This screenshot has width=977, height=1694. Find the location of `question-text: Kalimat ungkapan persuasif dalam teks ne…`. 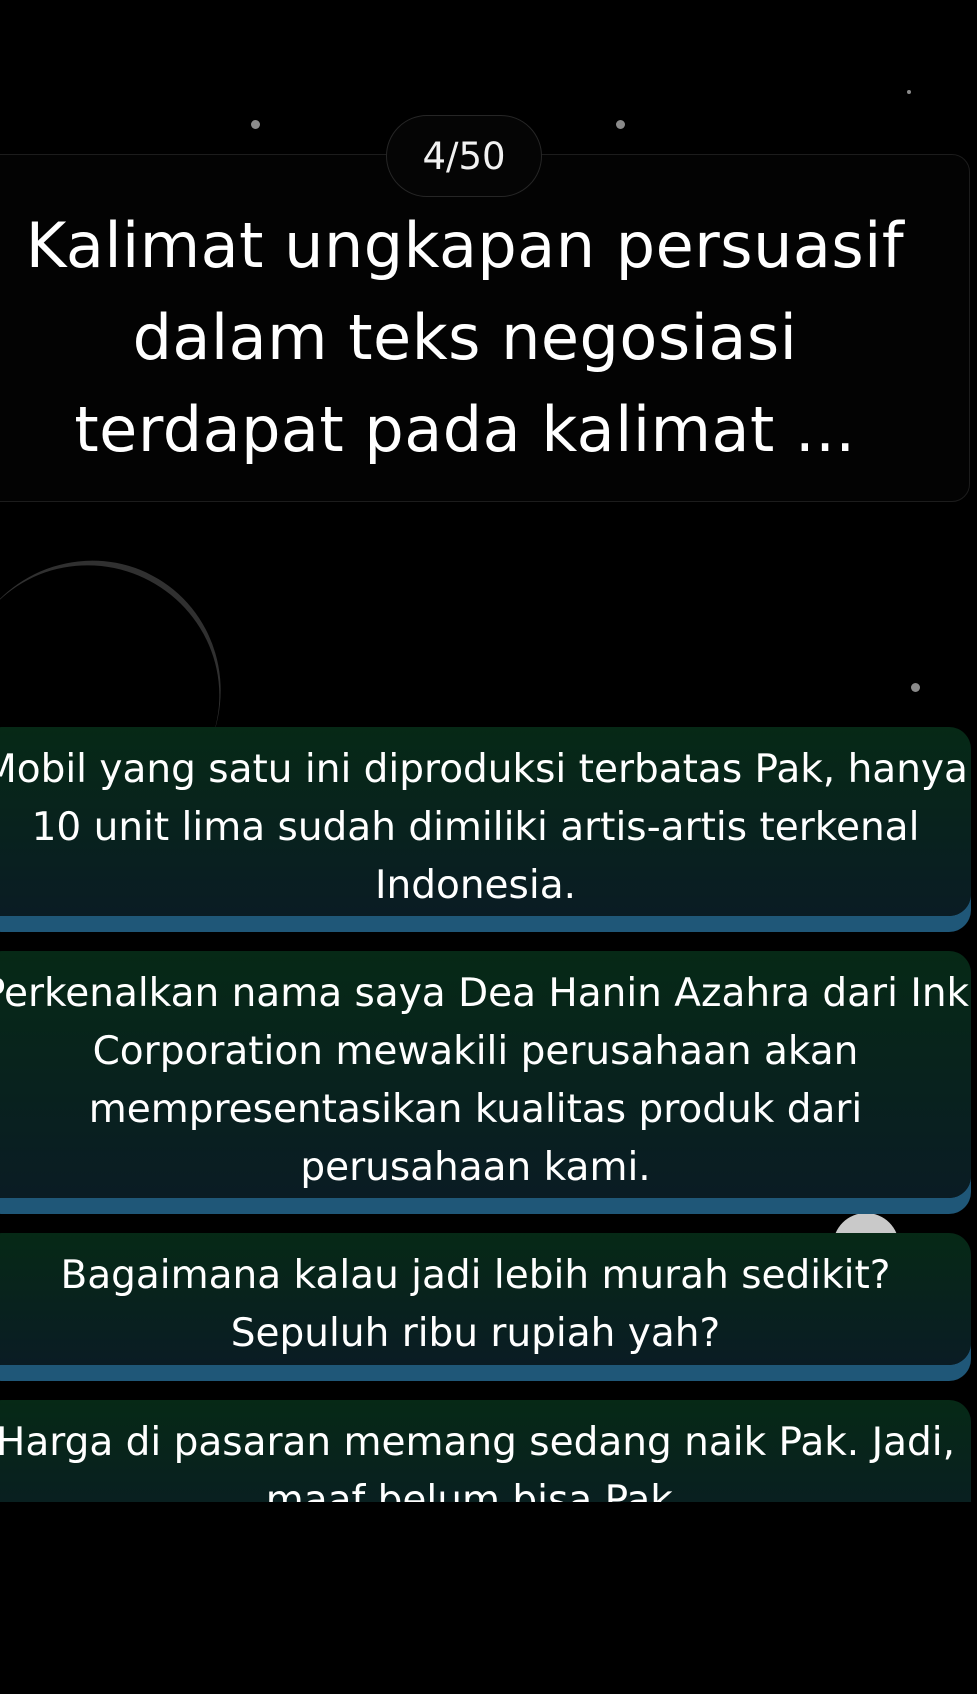

question-text: Kalimat ungkapan persuasif dalam teks ne… is located at coordinates (465, 337).